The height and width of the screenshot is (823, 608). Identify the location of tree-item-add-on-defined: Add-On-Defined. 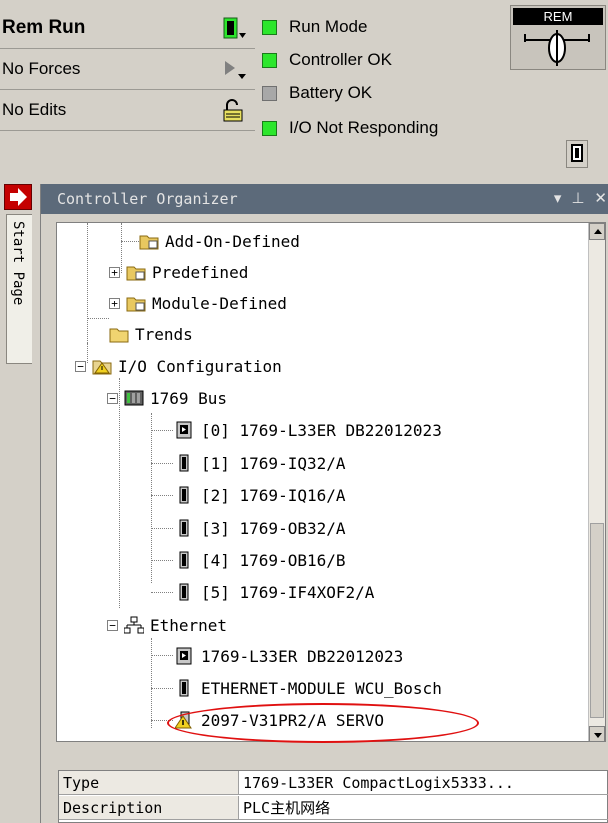
(219, 241).